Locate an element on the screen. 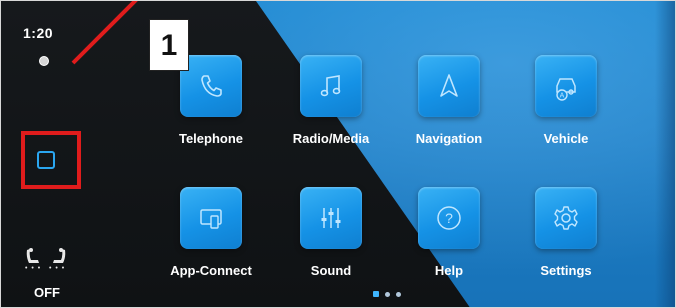 The image size is (676, 308). question-icon: ? is located at coordinates (449, 218).